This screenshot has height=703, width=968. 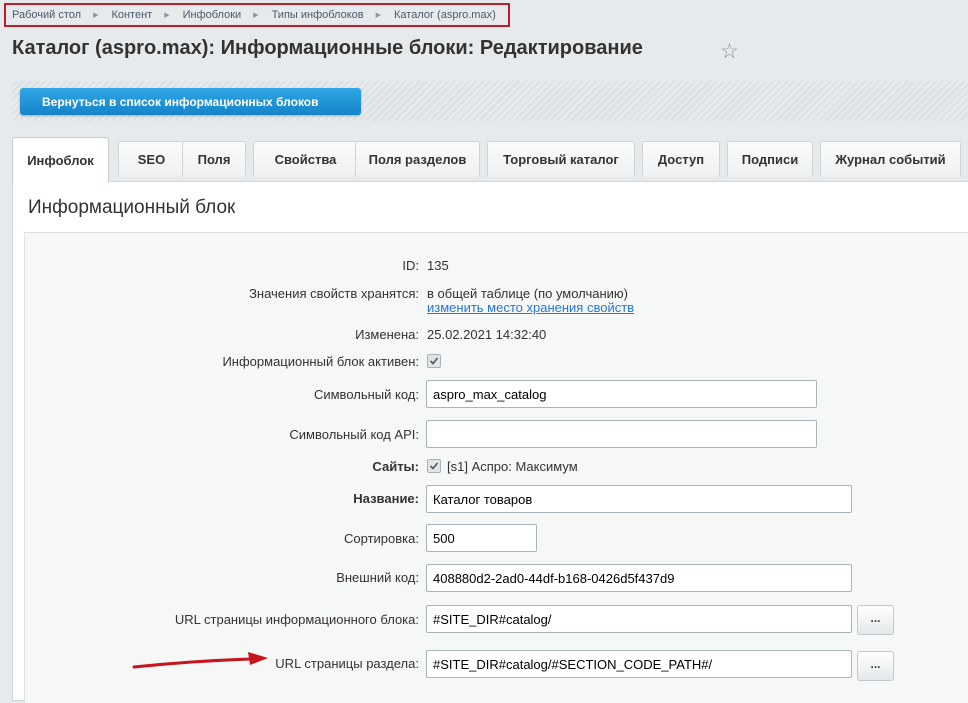 What do you see at coordinates (305, 159) in the screenshot?
I see `tab-properties: Свойства` at bounding box center [305, 159].